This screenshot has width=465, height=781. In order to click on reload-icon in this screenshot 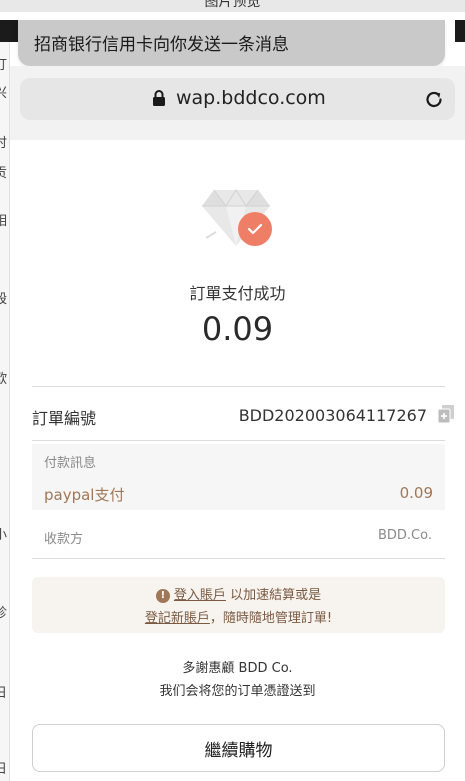, I will do `click(434, 99)`.